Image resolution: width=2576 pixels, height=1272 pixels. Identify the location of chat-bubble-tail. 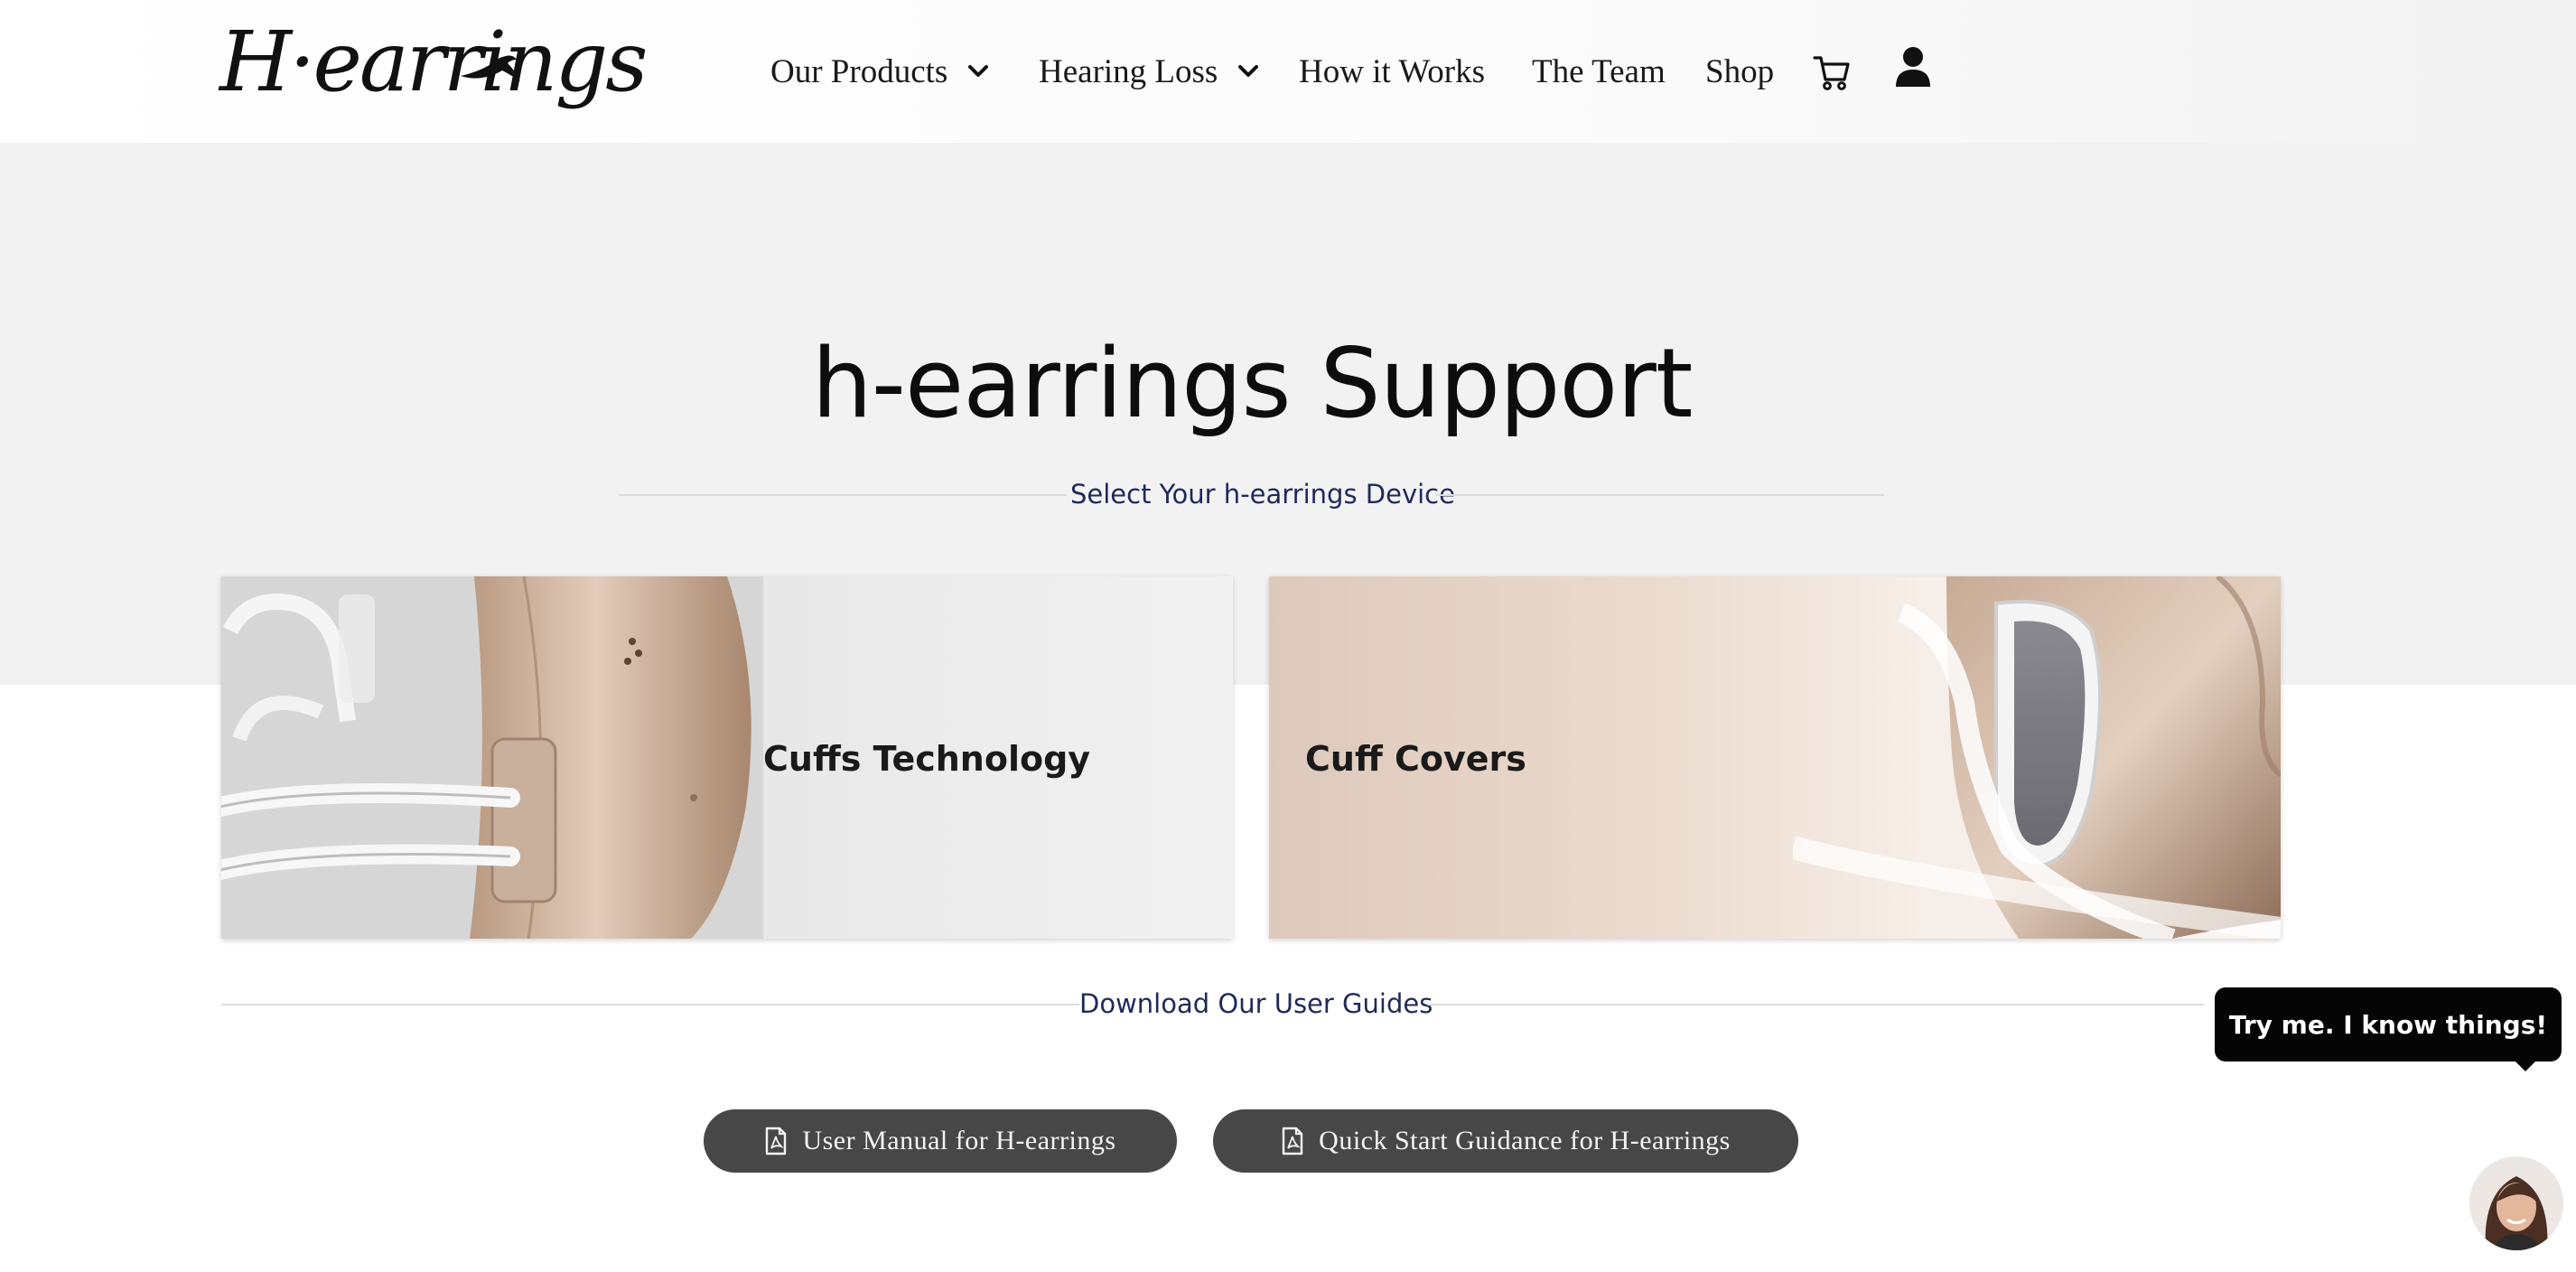
(2525, 1065).